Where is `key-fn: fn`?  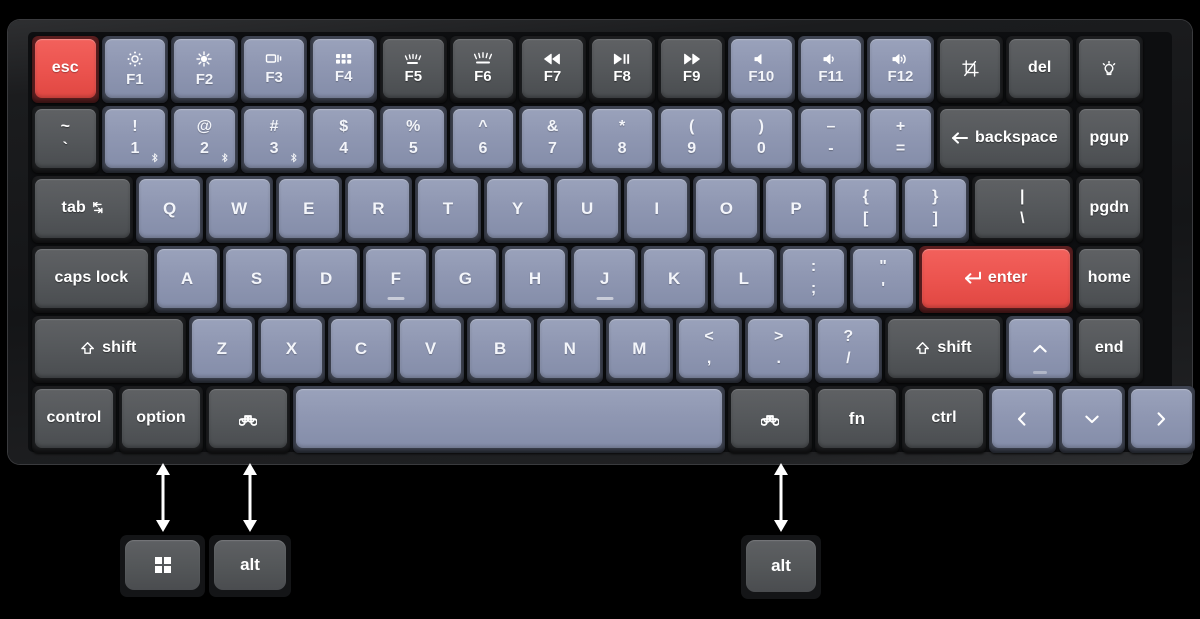 key-fn: fn is located at coordinates (857, 419).